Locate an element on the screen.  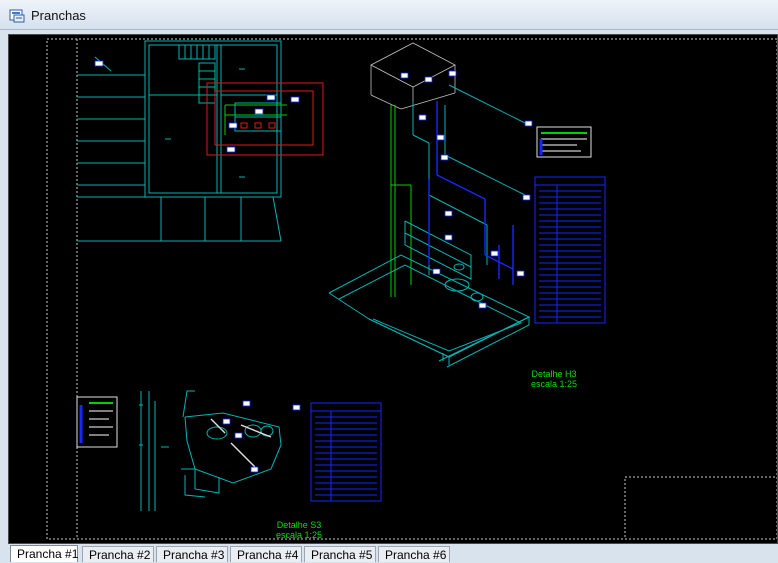
app-icon is located at coordinates (17, 16).